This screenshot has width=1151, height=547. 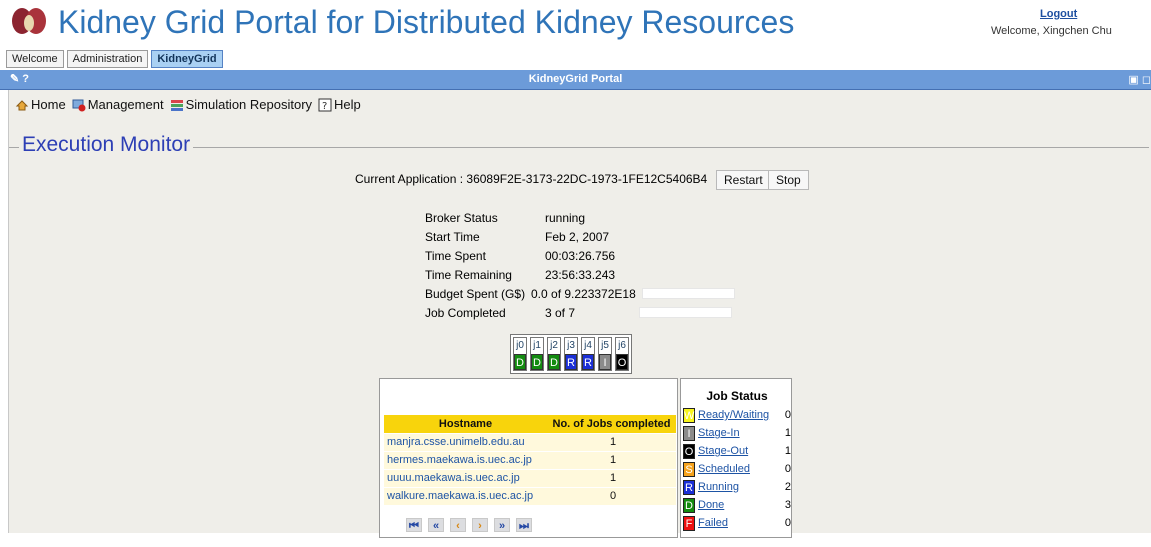 I want to click on window-controls-icon: ▣ ◻, so click(x=1139, y=79).